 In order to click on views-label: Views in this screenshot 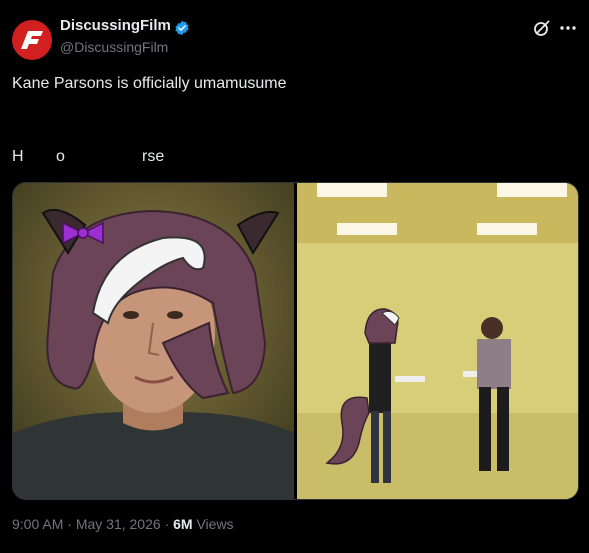, I will do `click(215, 524)`.